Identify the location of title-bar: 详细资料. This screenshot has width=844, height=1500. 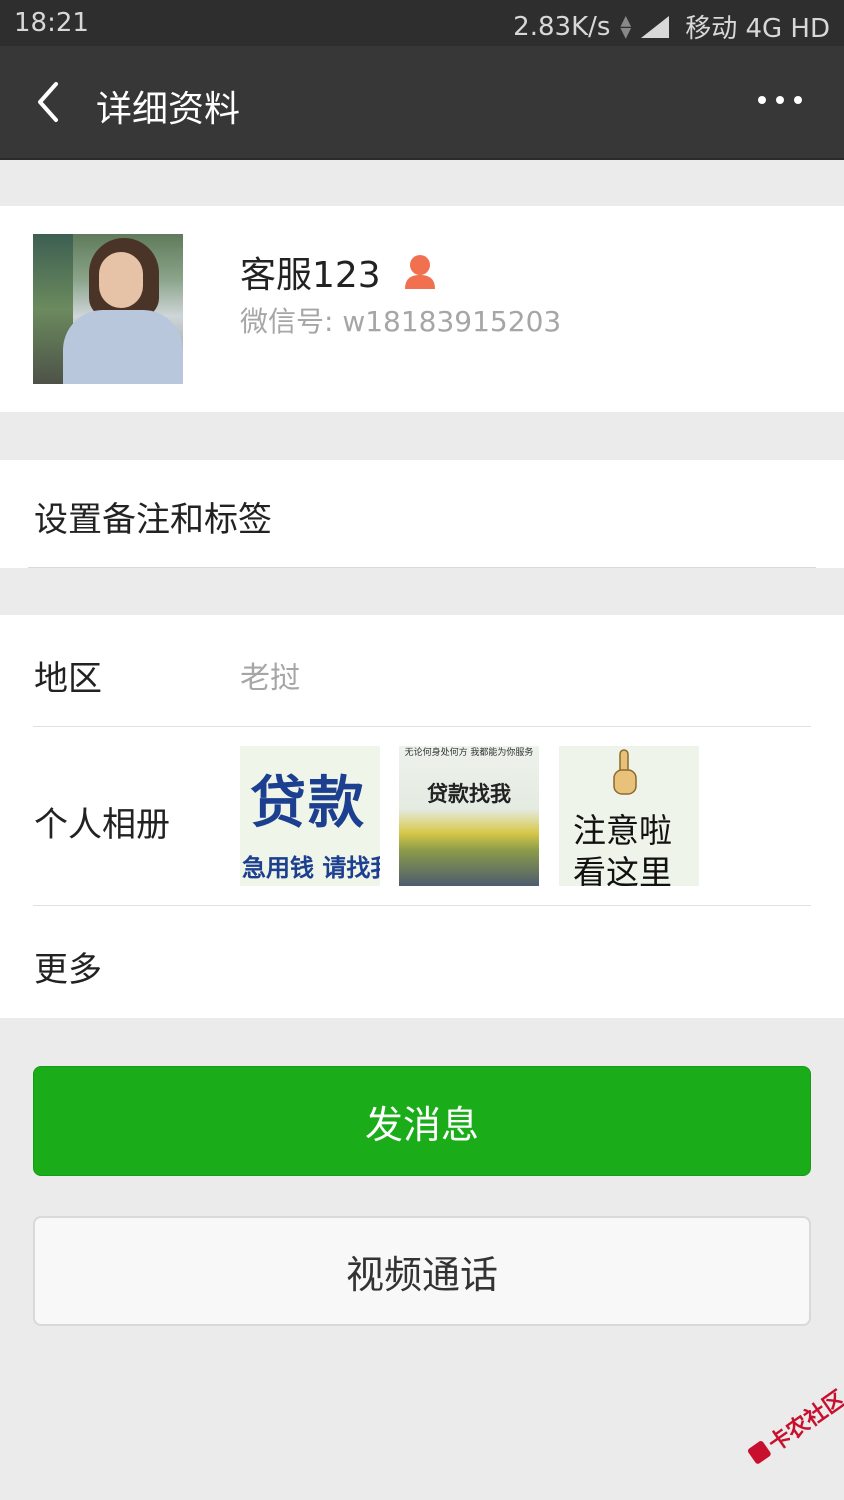
(422, 103).